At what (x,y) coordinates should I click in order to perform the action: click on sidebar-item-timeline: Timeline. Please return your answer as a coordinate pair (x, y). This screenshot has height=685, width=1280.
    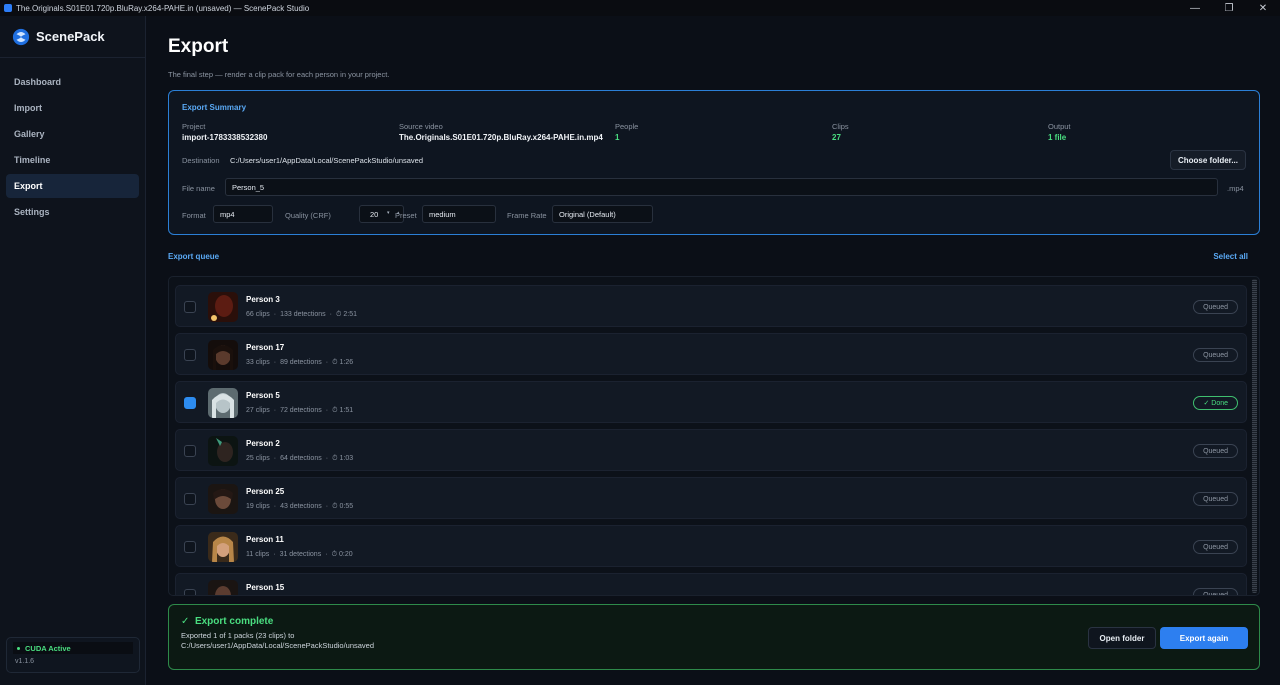
    Looking at the image, I should click on (72, 160).